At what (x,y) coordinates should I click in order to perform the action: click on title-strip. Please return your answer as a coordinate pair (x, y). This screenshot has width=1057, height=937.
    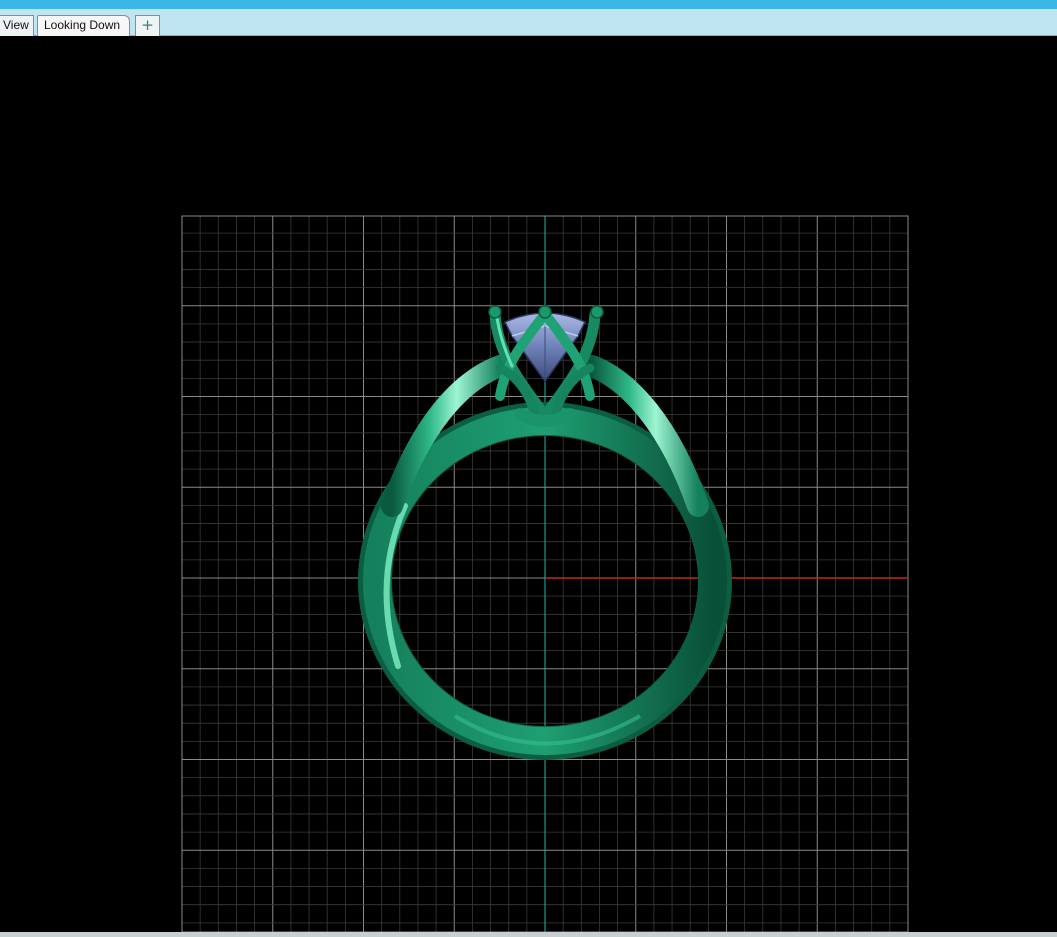
    Looking at the image, I should click on (528, 4).